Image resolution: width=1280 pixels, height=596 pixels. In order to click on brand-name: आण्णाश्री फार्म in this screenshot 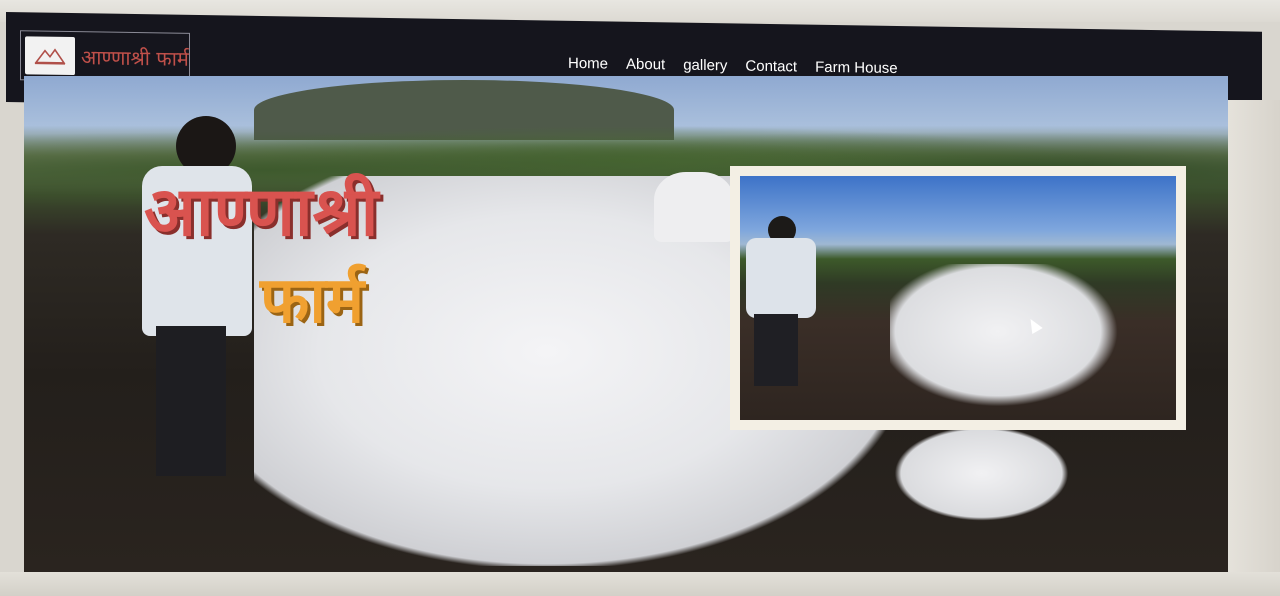, I will do `click(135, 57)`.